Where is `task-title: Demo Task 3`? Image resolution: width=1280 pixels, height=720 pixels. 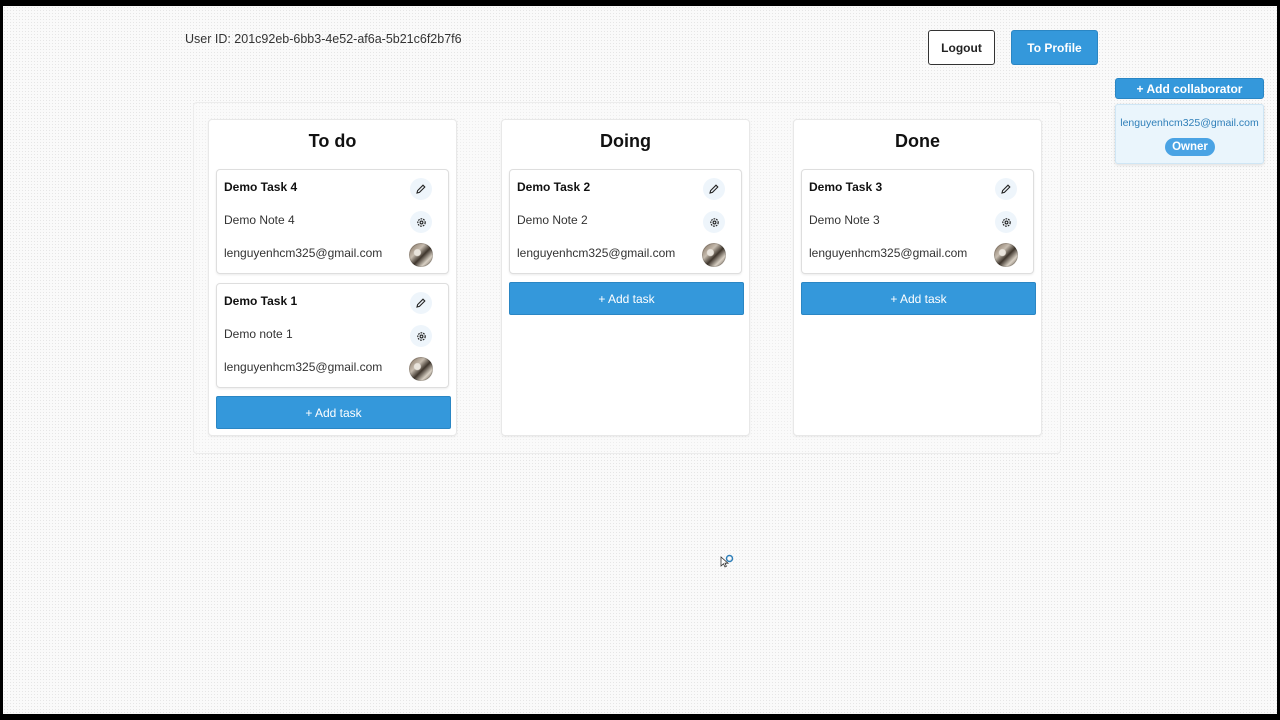
task-title: Demo Task 3 is located at coordinates (846, 187).